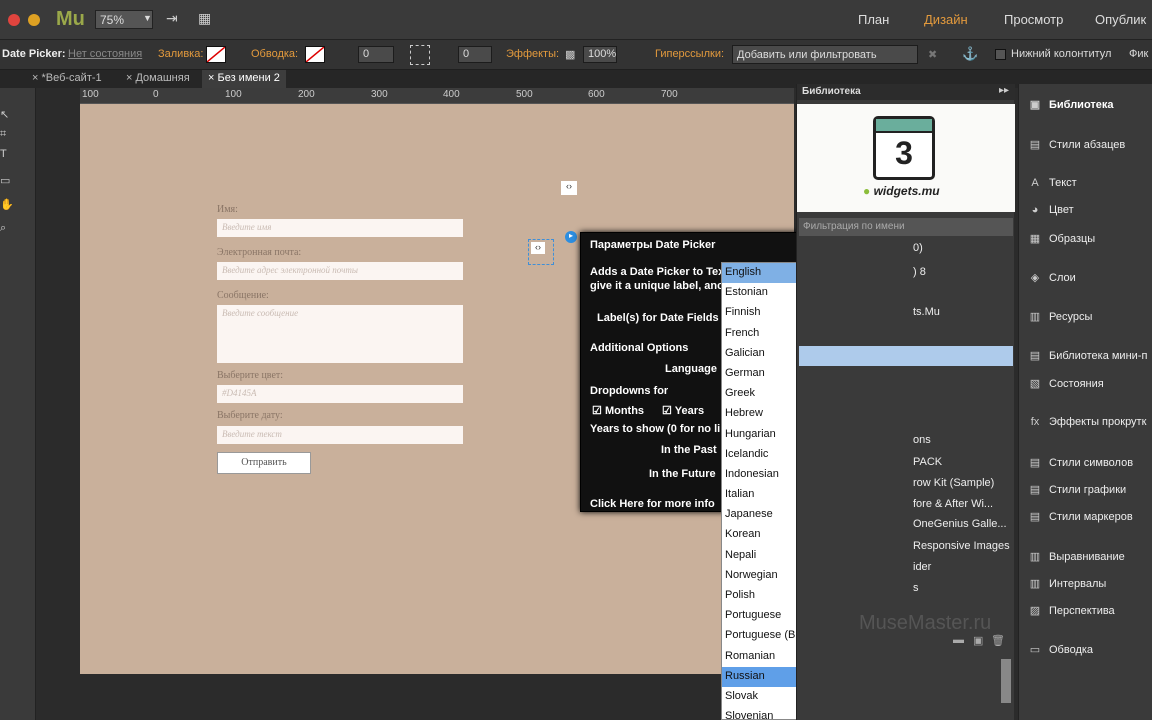 This screenshot has height=720, width=1152. I want to click on ruler-tick: 600, so click(596, 94).